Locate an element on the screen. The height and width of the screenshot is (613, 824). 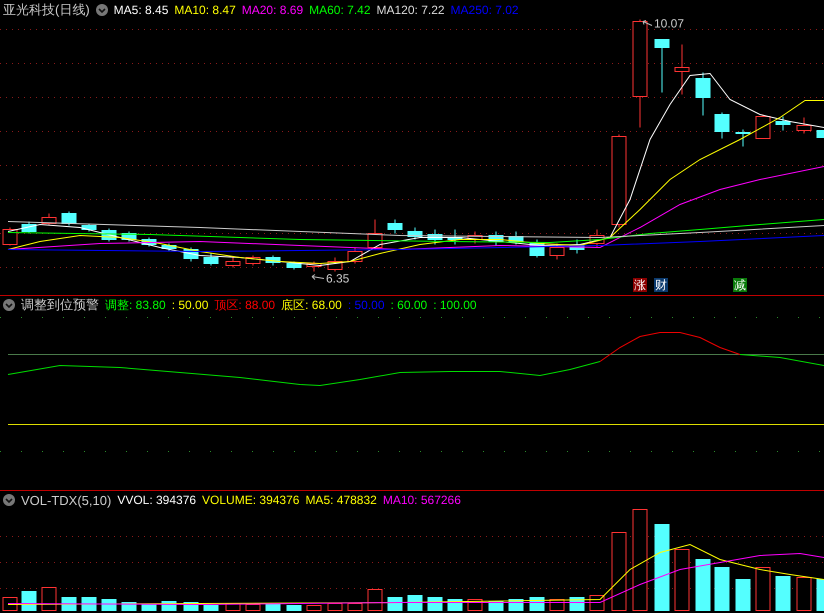
low-price-label: 6.35 is located at coordinates (338, 279).